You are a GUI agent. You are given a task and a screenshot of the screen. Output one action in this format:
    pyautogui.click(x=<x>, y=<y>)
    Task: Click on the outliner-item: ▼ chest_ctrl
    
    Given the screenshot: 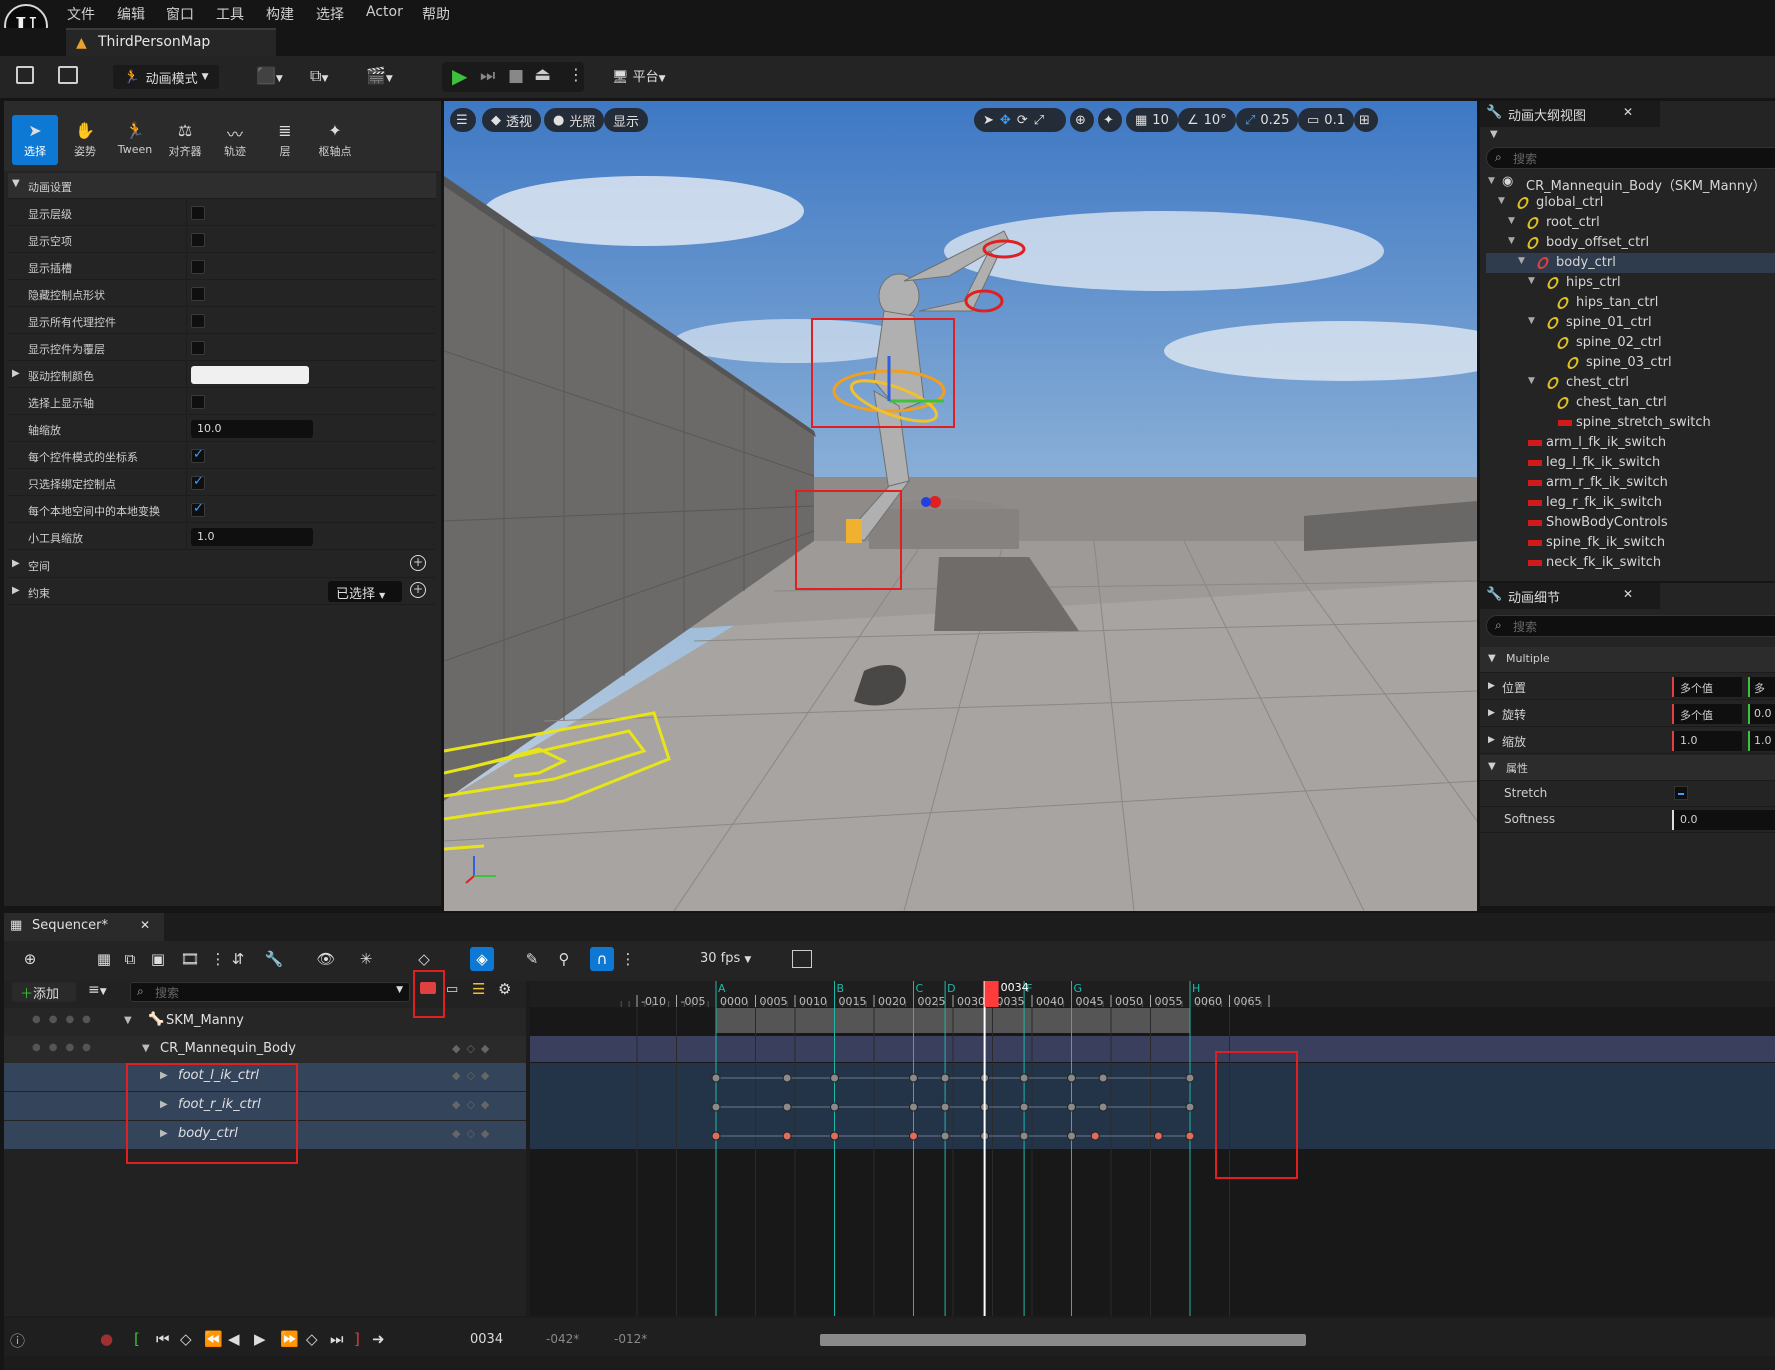 What is the action you would take?
    pyautogui.click(x=1630, y=383)
    